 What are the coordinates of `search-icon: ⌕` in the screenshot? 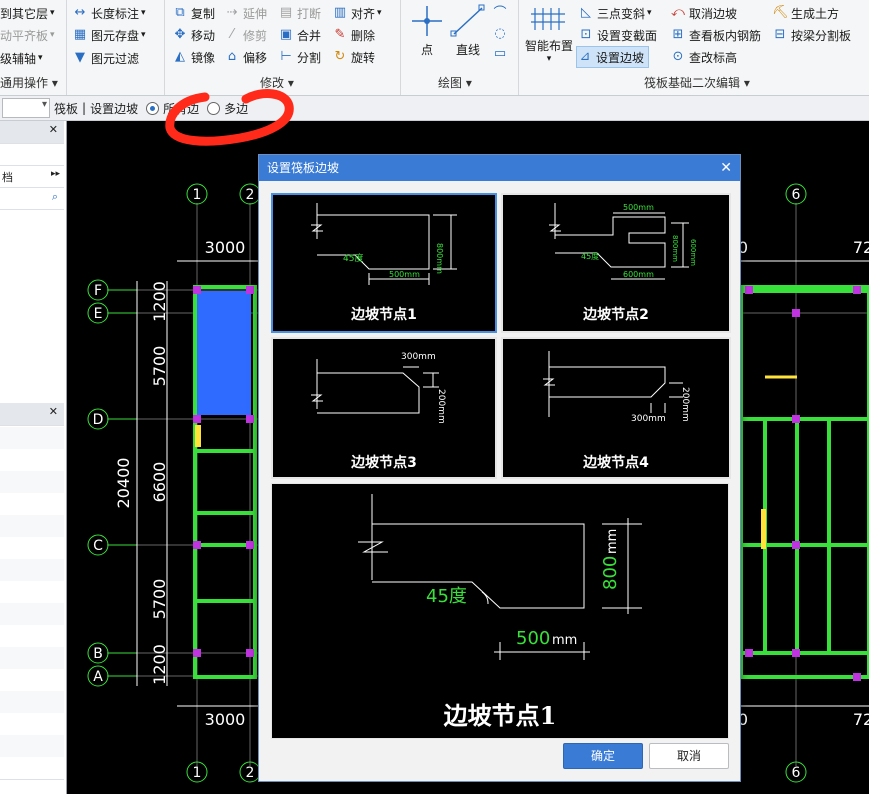 It's located at (55, 197).